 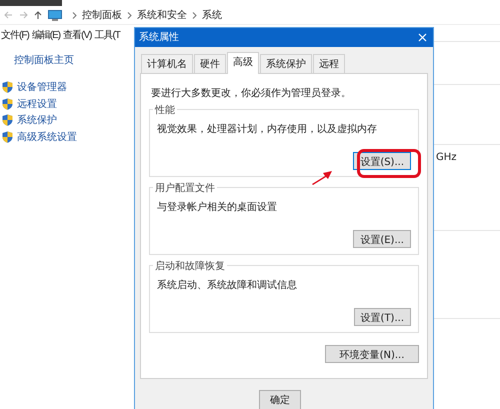 What do you see at coordinates (280, 399) in the screenshot?
I see `ok-button: 确定` at bounding box center [280, 399].